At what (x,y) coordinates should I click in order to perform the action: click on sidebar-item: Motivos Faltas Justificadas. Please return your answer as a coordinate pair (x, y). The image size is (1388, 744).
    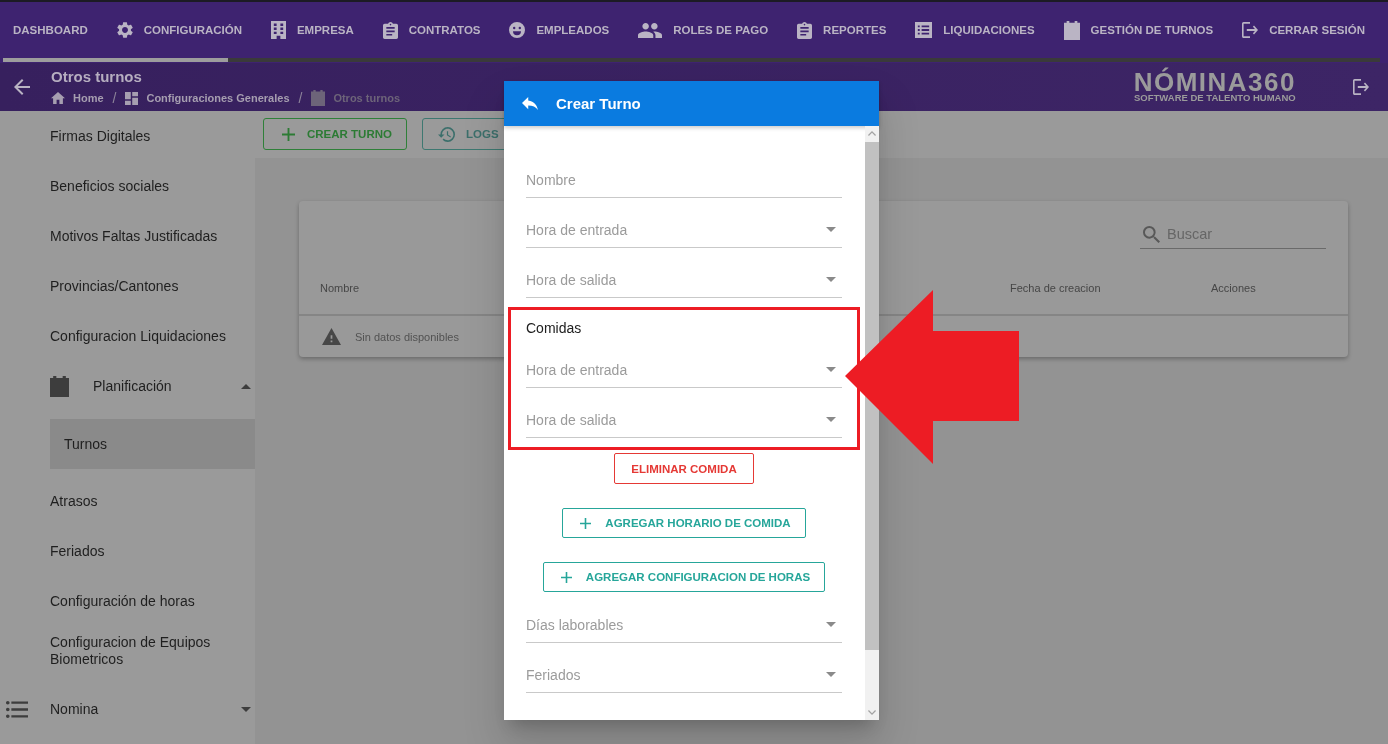
    Looking at the image, I should click on (127, 236).